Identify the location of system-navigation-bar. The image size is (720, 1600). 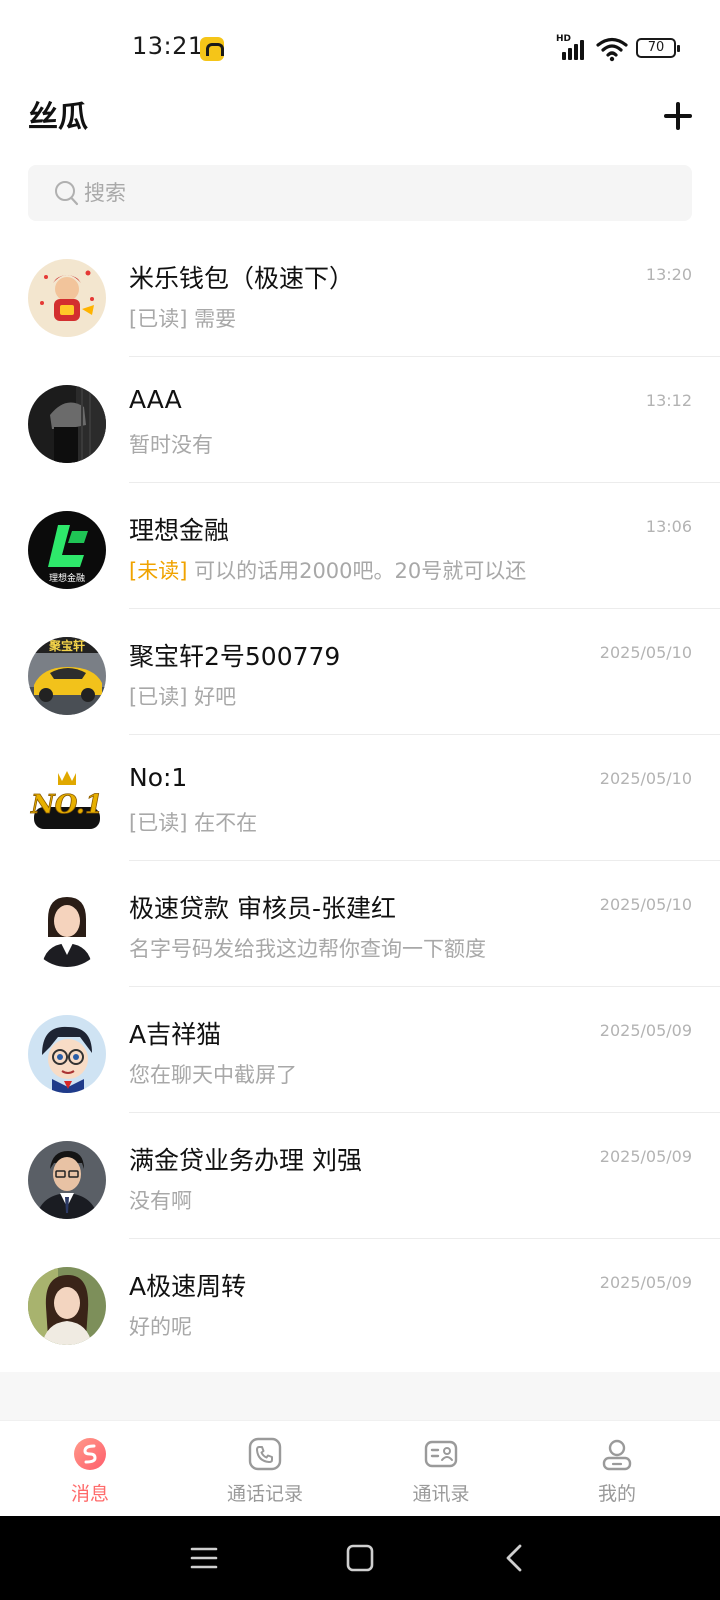
(360, 1558).